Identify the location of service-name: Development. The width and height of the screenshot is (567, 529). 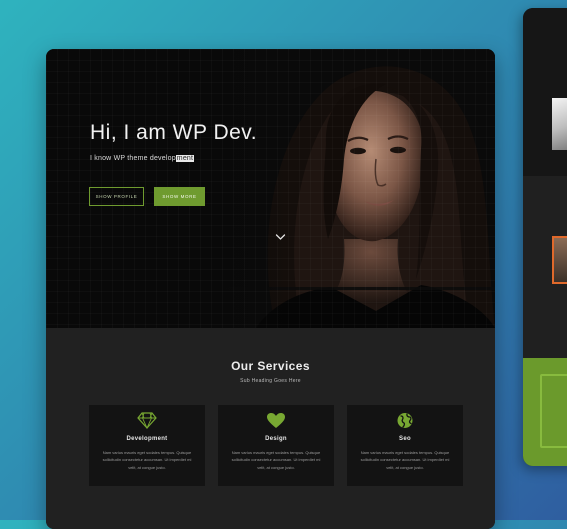
(147, 439).